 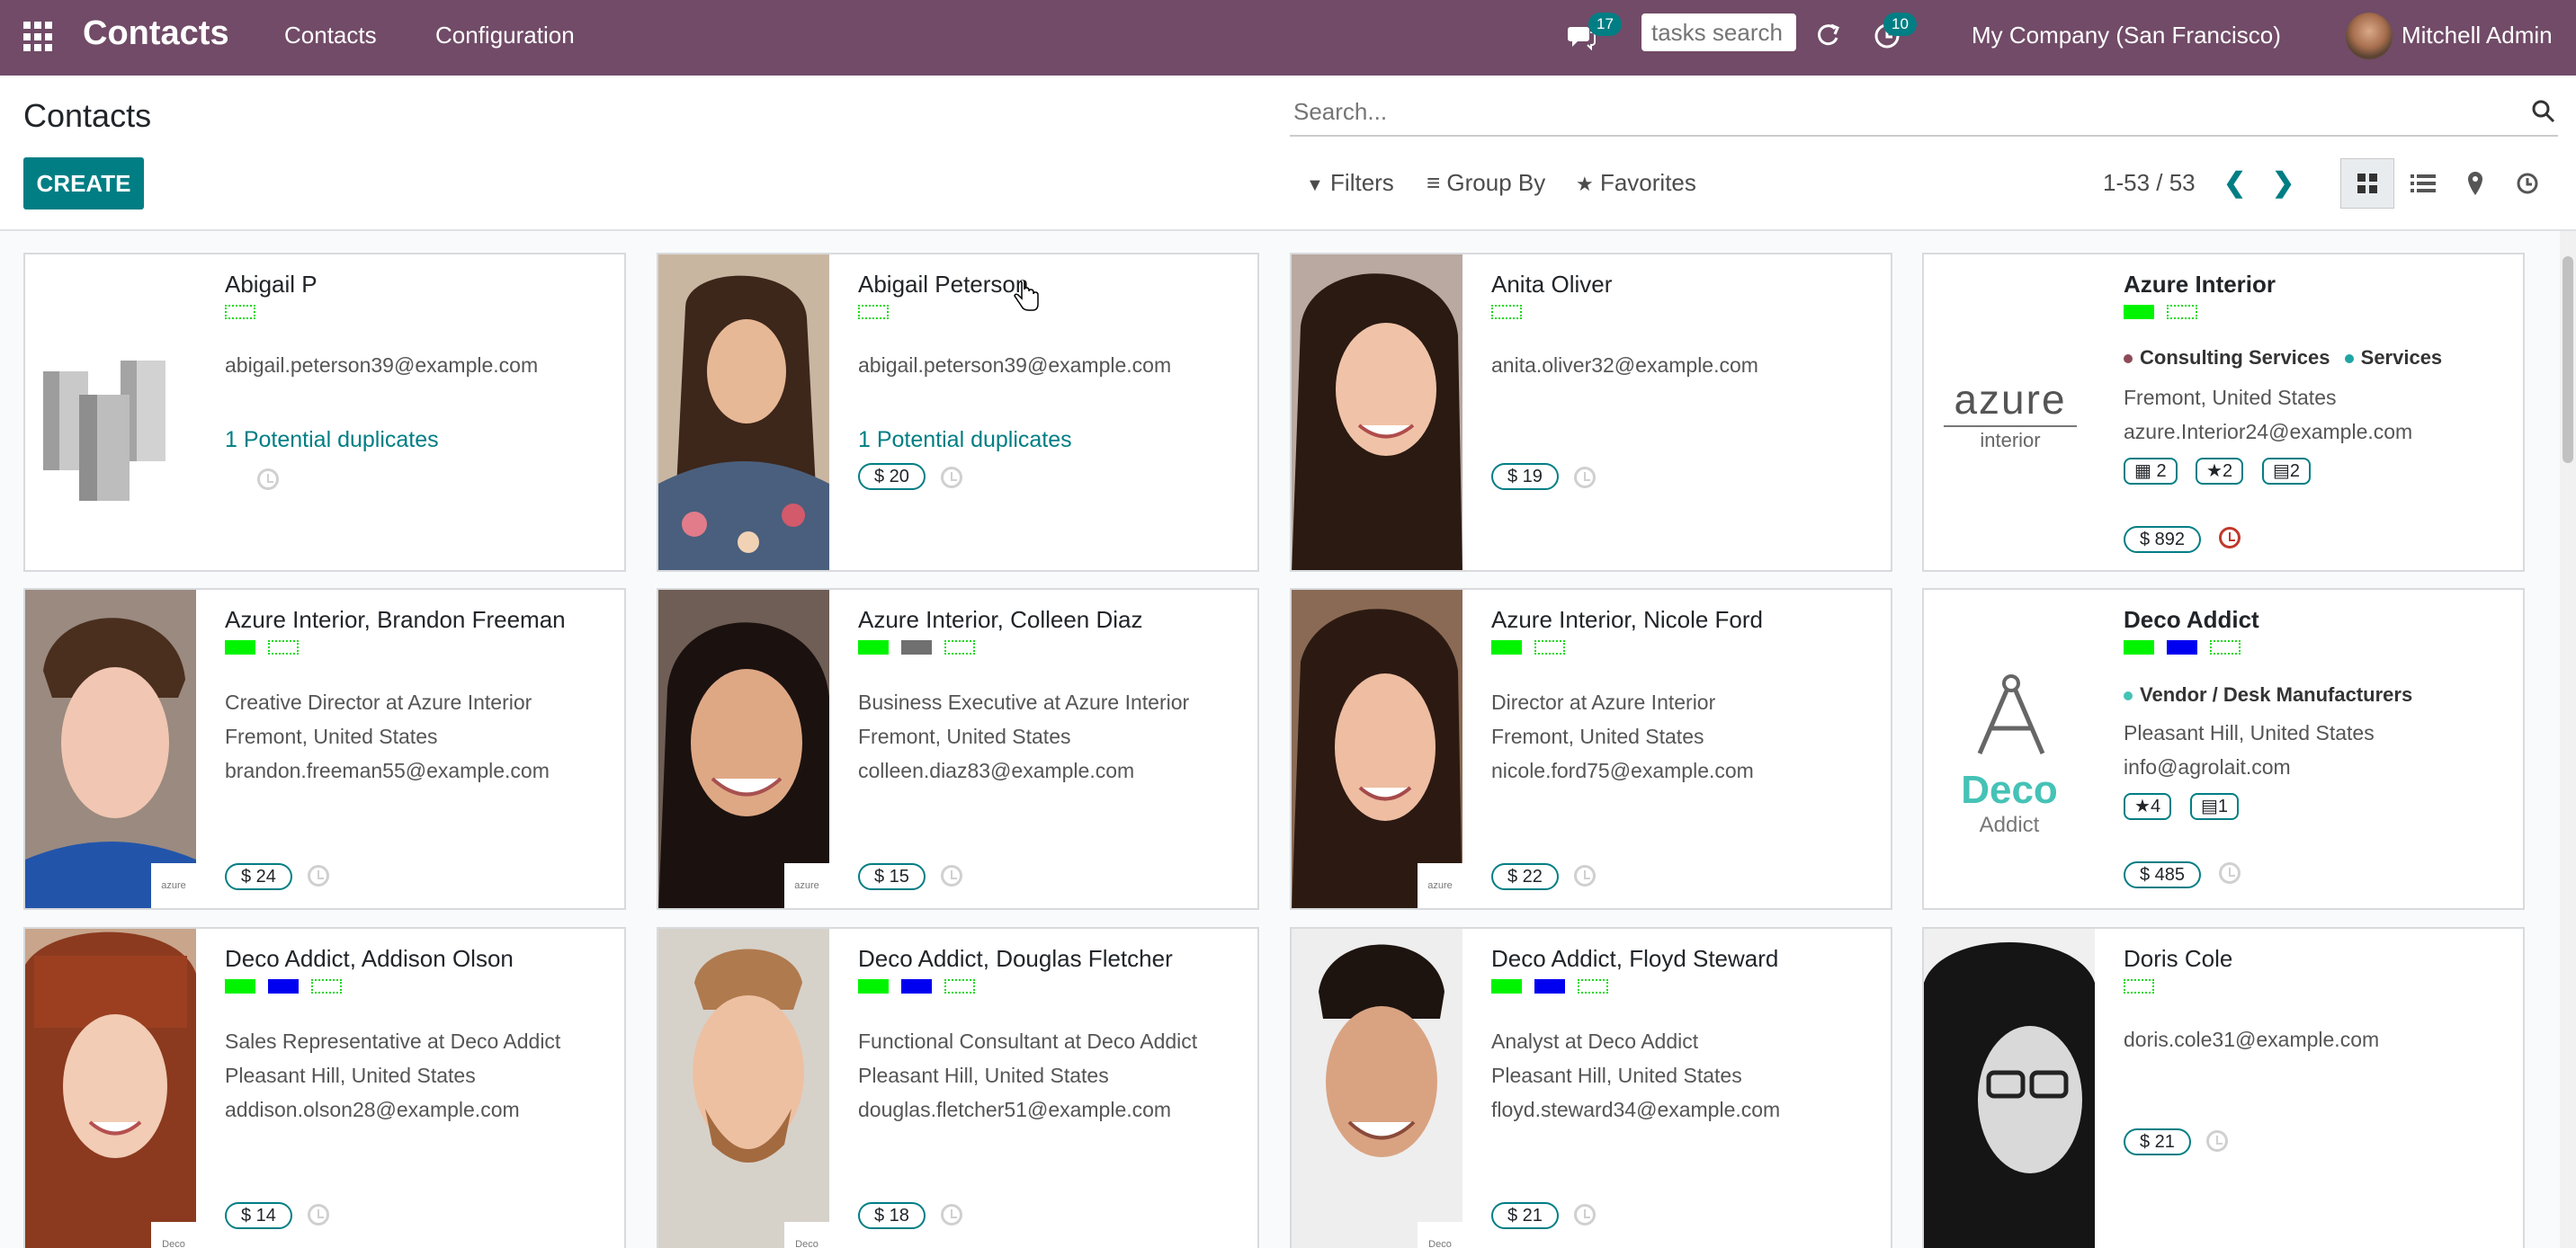 I want to click on category-consulting: Consulting Services, so click(x=2235, y=357).